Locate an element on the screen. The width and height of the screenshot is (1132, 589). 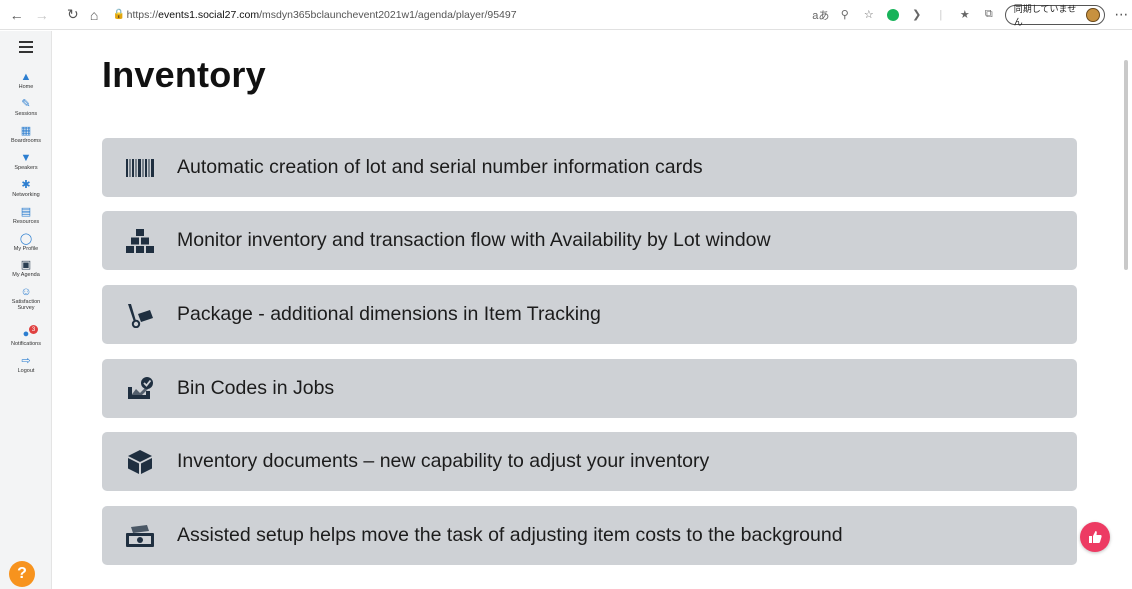
boxes-icon is located at coordinates (139, 240).